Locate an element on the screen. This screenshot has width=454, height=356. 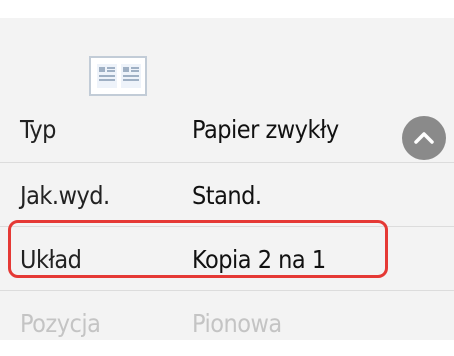
setting-label-orientation: Pozycja is located at coordinates (60, 323).